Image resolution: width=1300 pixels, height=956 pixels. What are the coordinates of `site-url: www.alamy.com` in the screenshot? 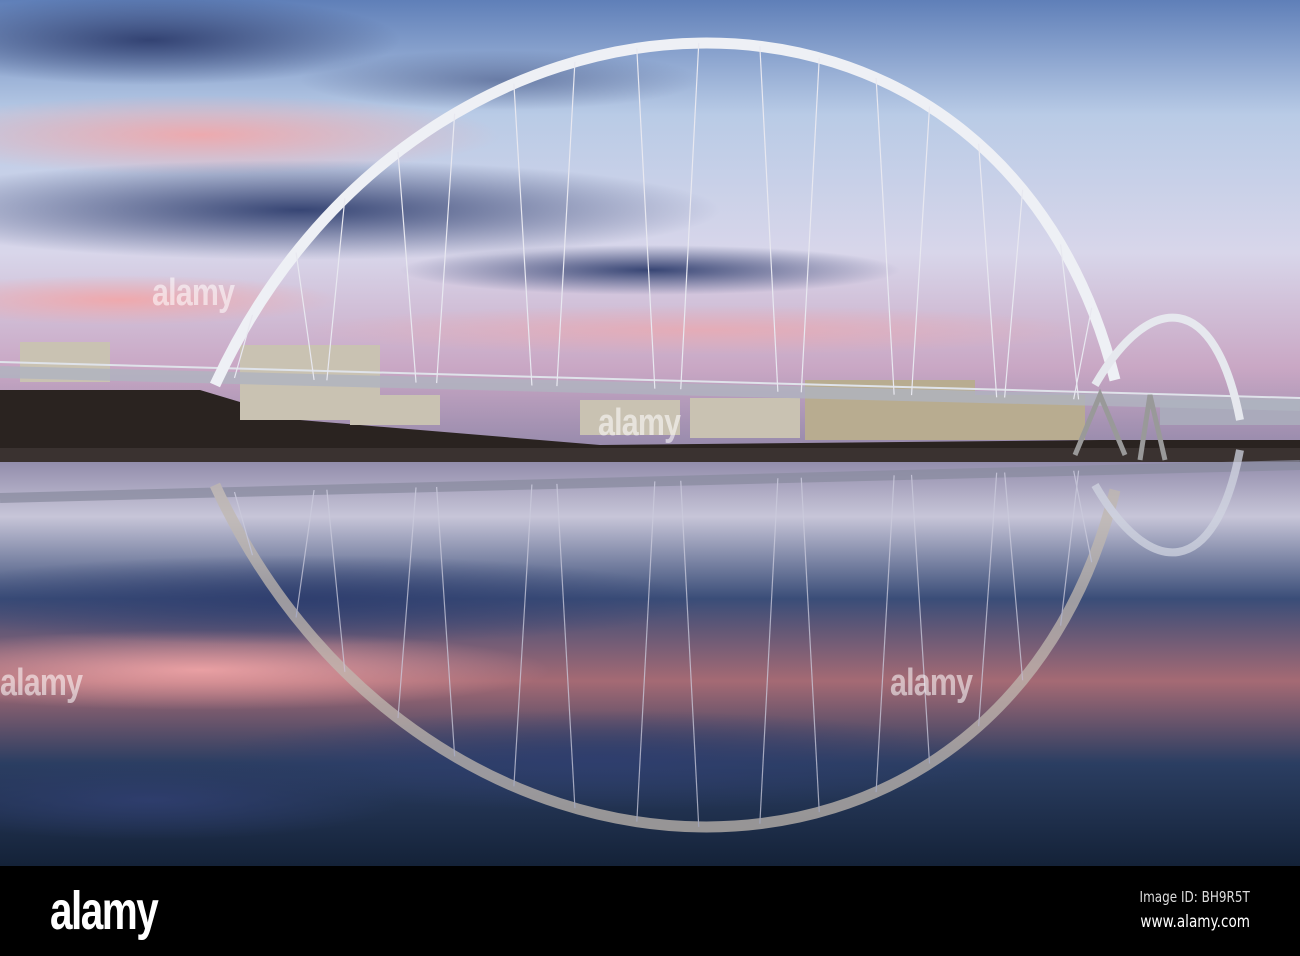 It's located at (1195, 922).